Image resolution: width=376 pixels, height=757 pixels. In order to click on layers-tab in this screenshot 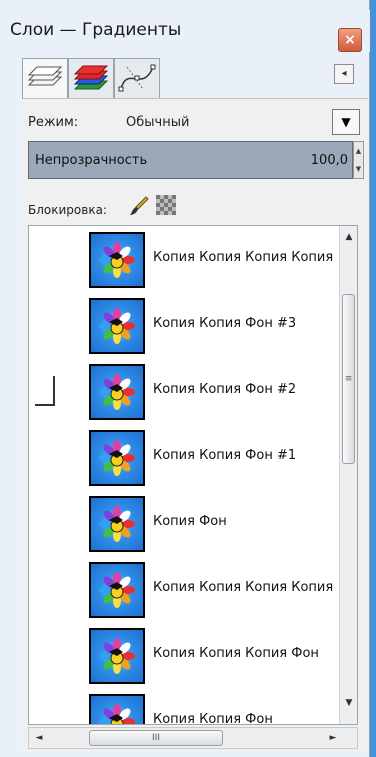, I will do `click(45, 78)`.